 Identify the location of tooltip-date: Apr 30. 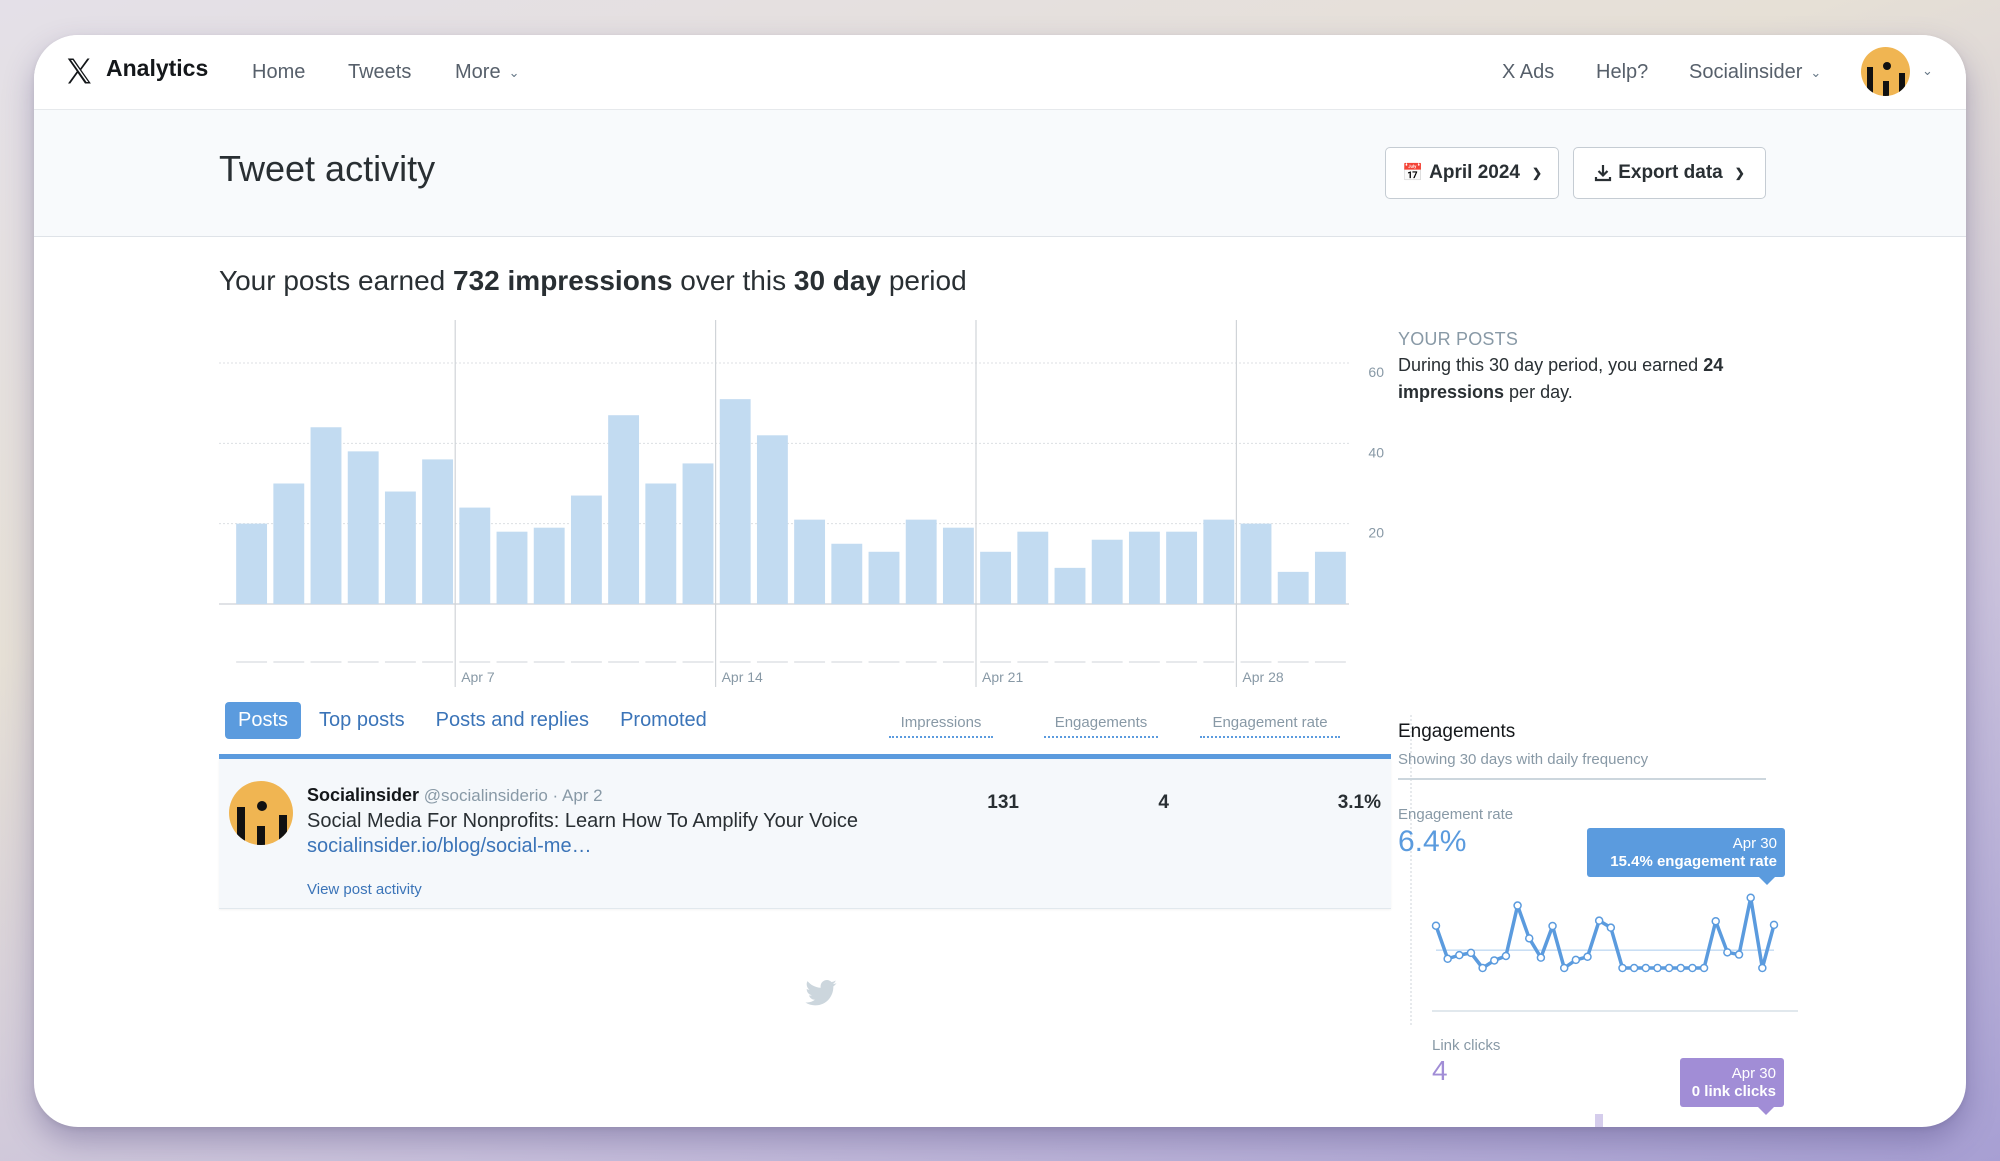
(1754, 843).